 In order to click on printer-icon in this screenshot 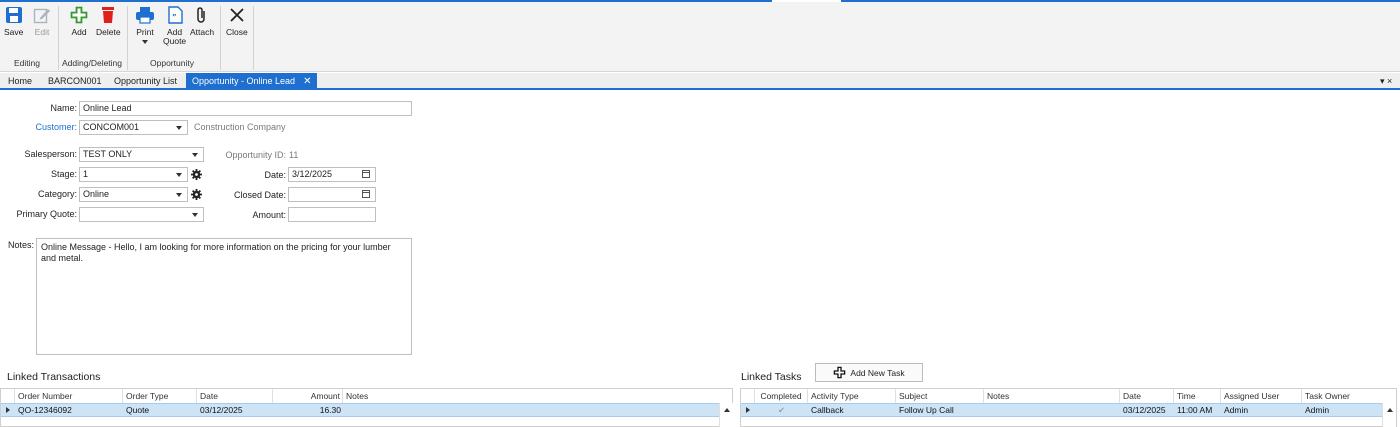, I will do `click(145, 15)`.